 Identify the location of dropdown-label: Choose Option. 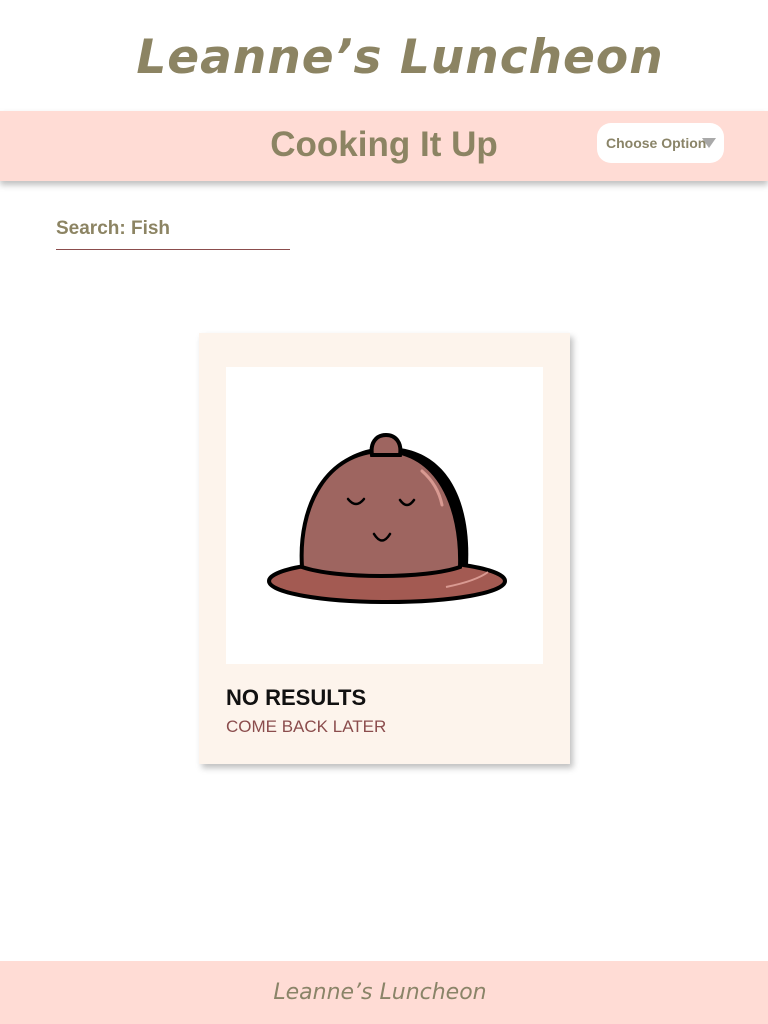
(656, 143).